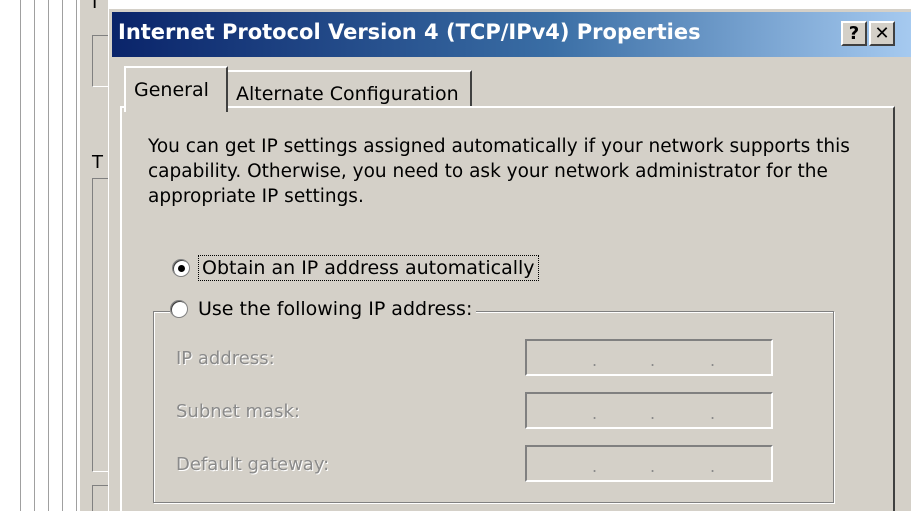 This screenshot has height=511, width=911. I want to click on ip-address-input: . . ., so click(649, 357).